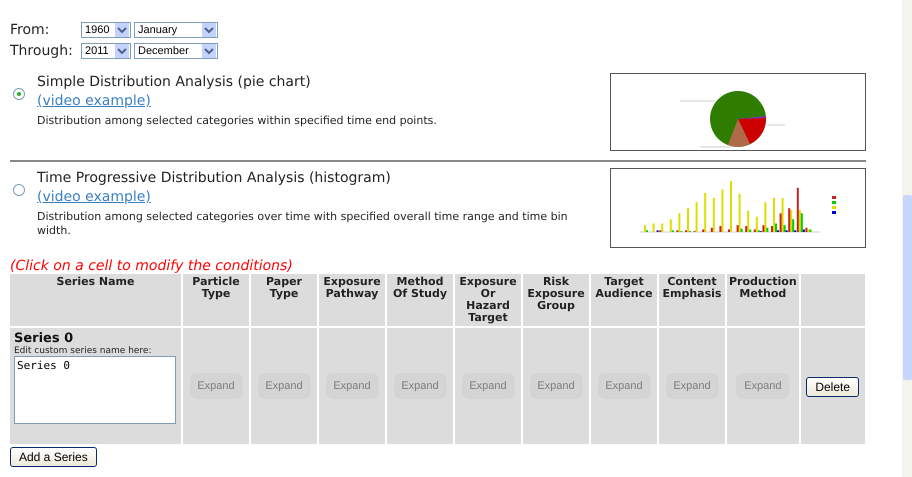 The width and height of the screenshot is (912, 477). I want to click on scrollbar, so click(907, 238).